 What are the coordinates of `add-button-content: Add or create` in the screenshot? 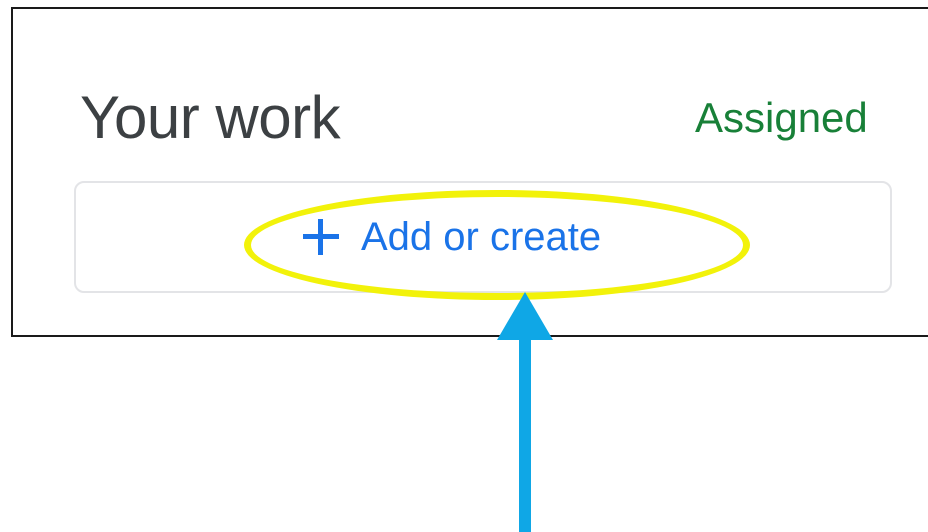 It's located at (451, 237).